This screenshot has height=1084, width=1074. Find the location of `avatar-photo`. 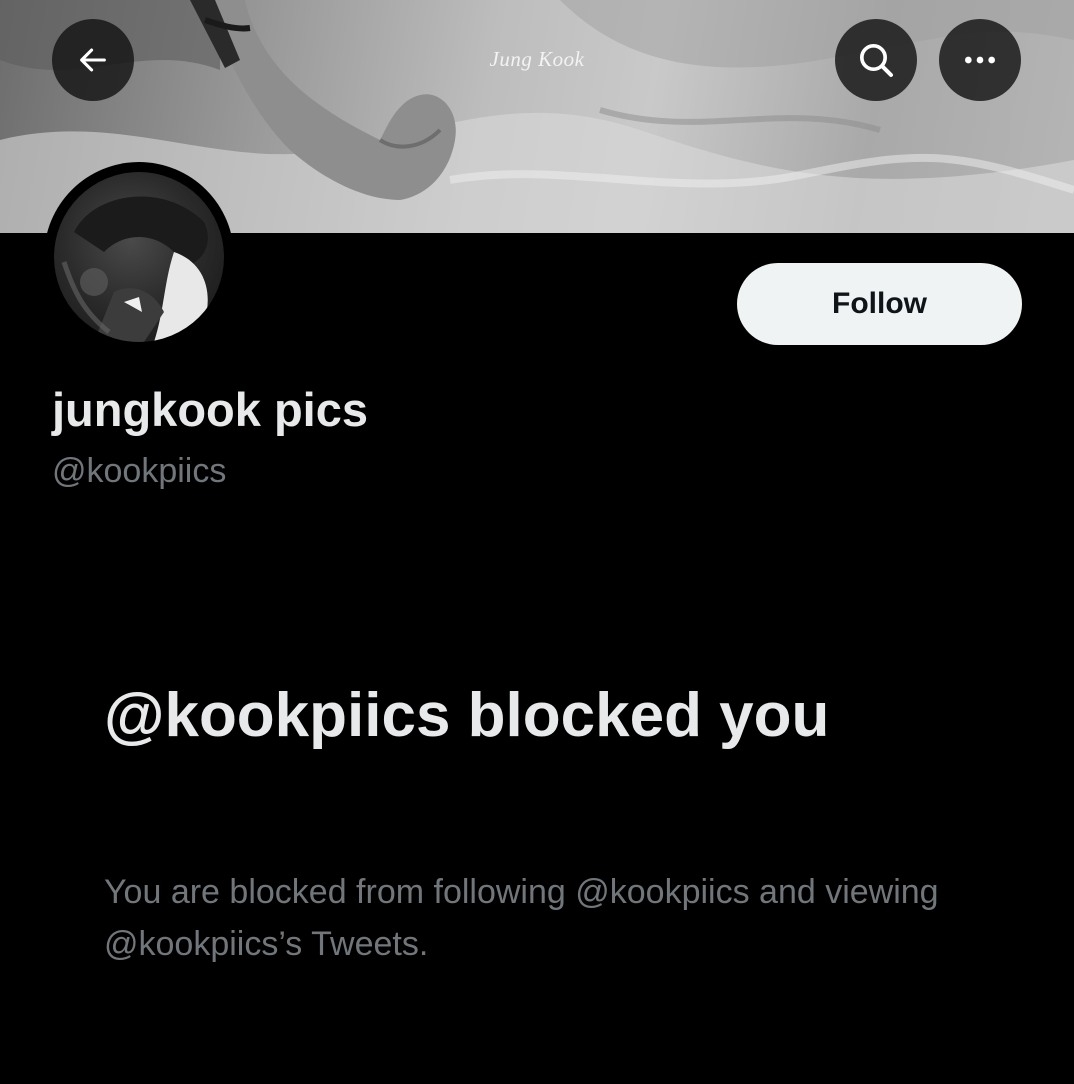

avatar-photo is located at coordinates (139, 257).